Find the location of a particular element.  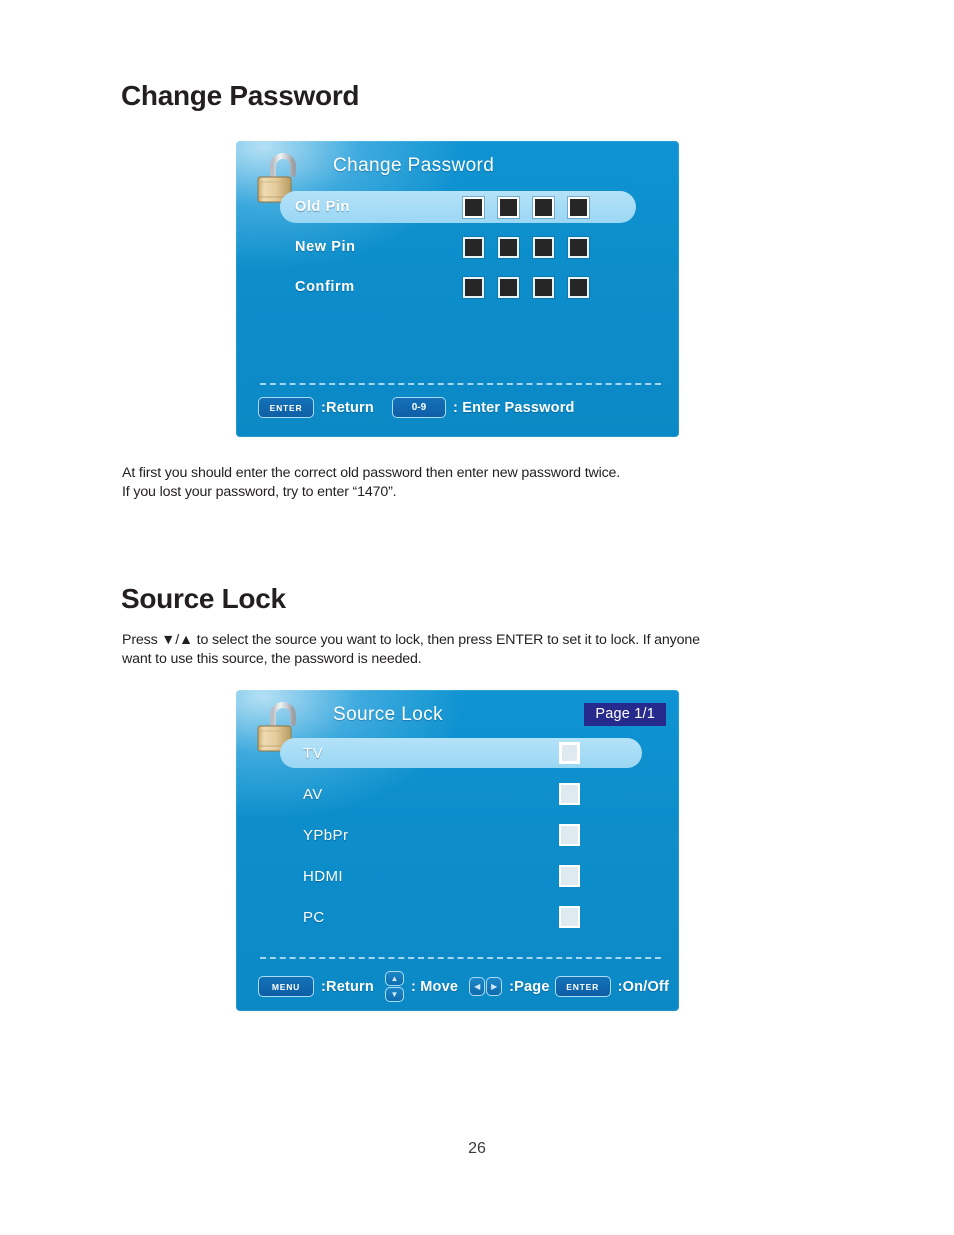

row-label: YPbPr is located at coordinates (326, 835).